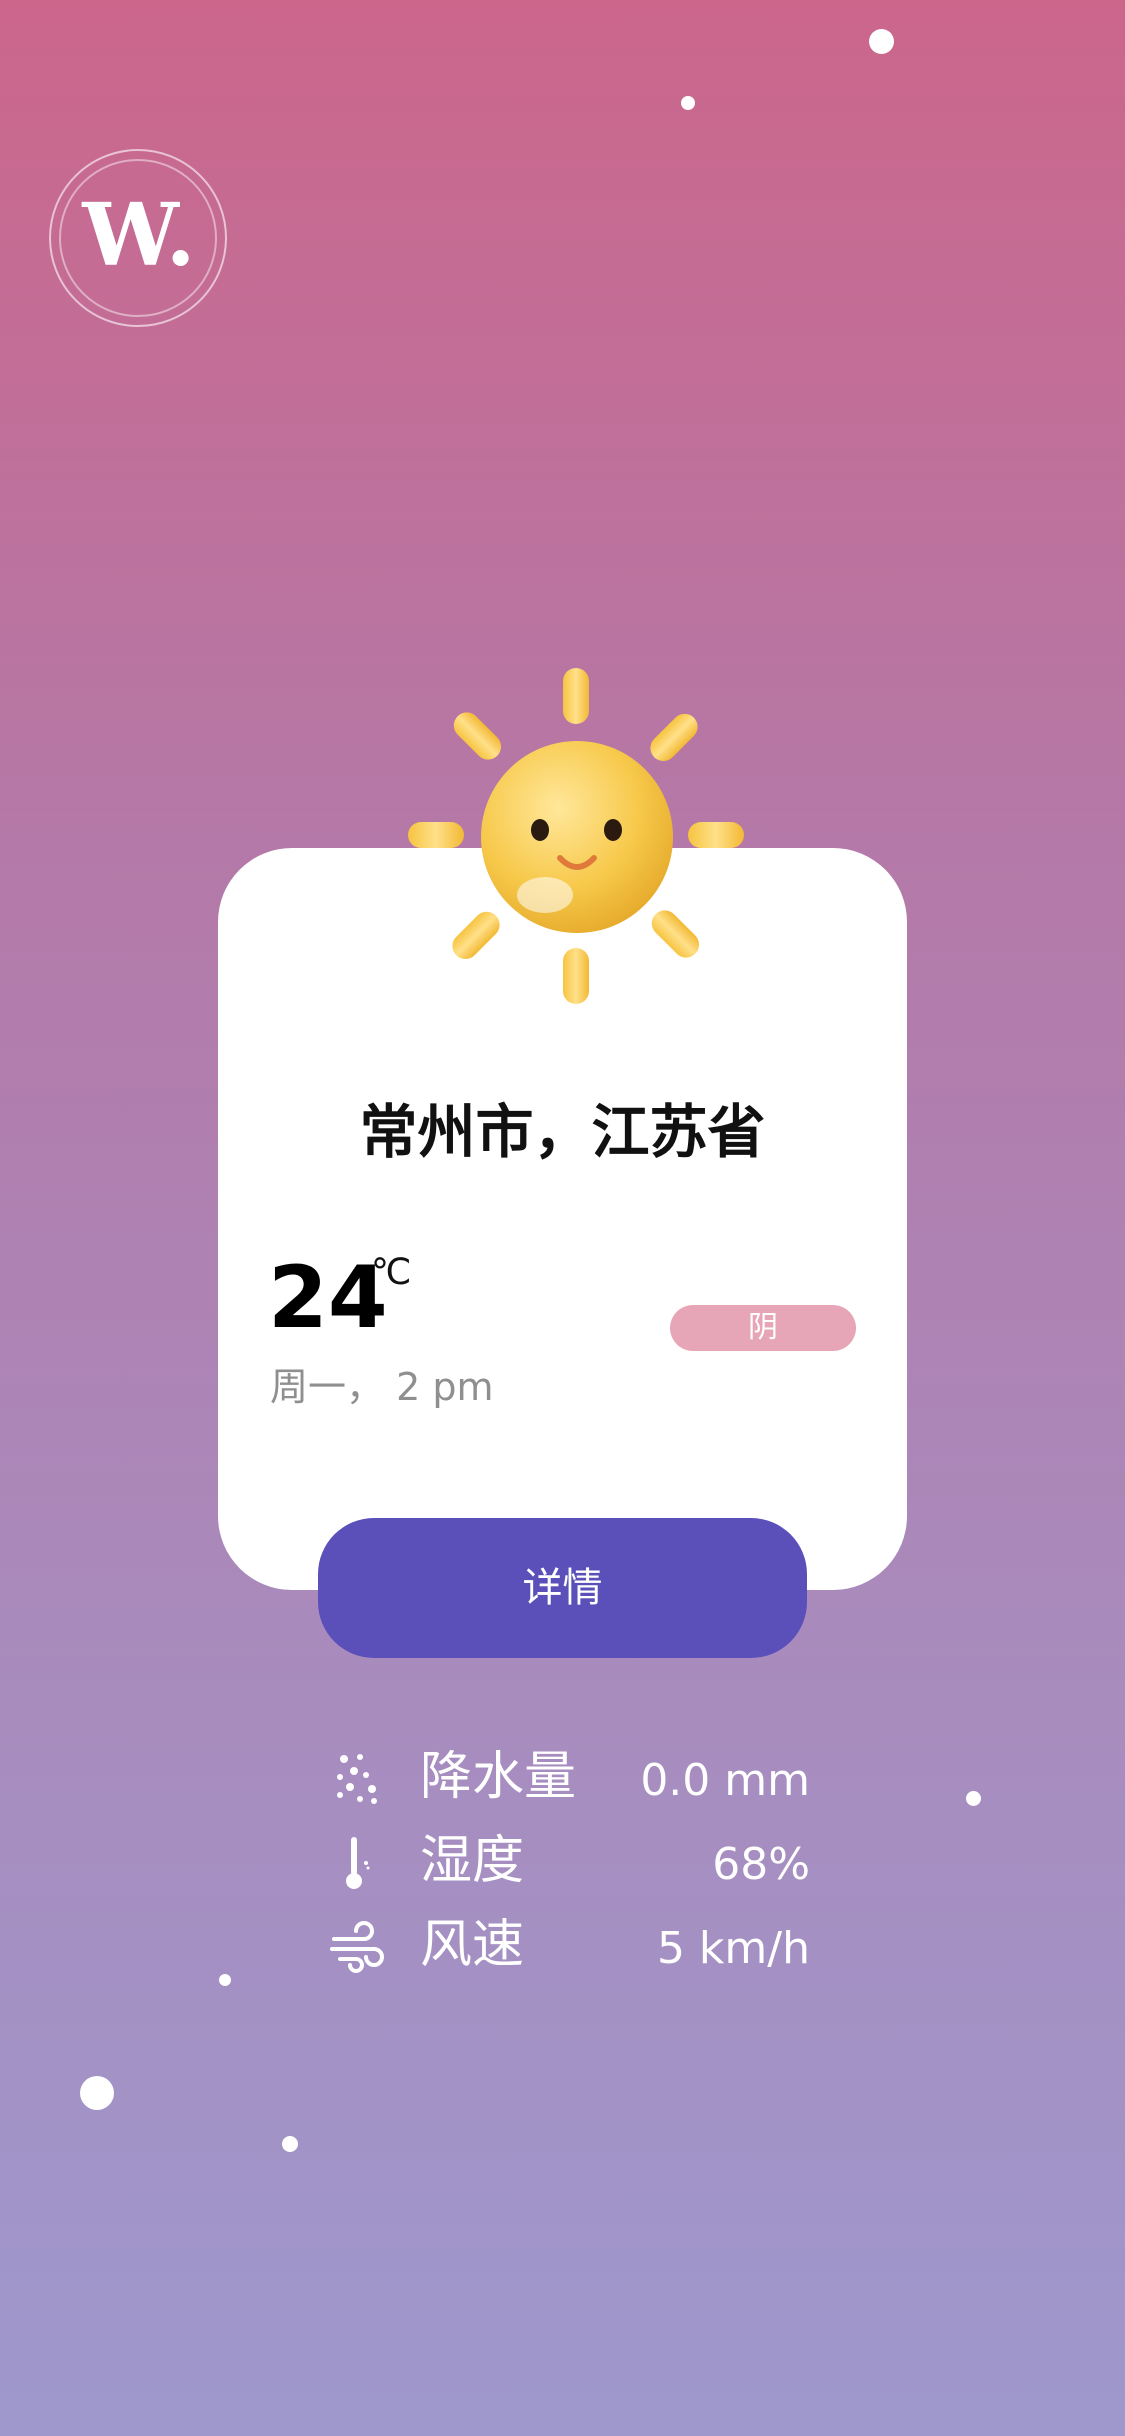 The image size is (1125, 2436). I want to click on wind-icon, so click(358, 1947).